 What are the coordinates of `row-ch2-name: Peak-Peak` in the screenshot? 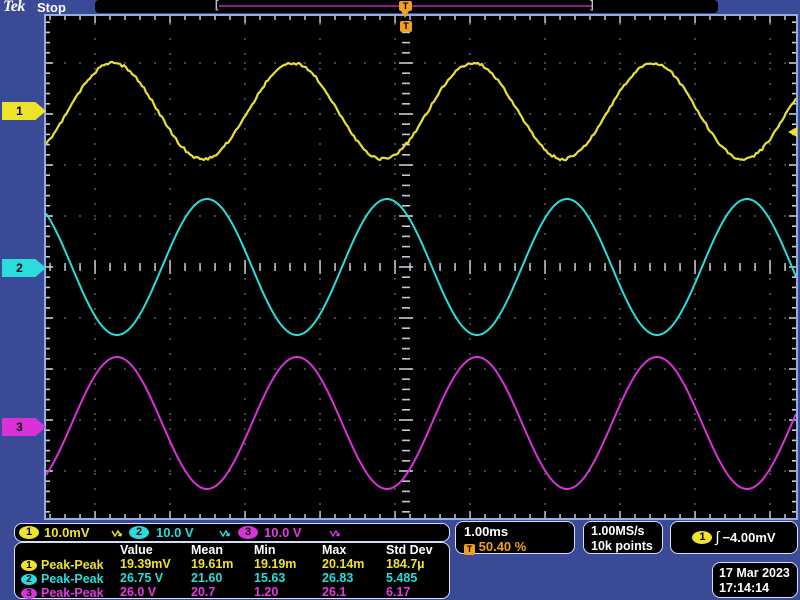 It's located at (72, 579).